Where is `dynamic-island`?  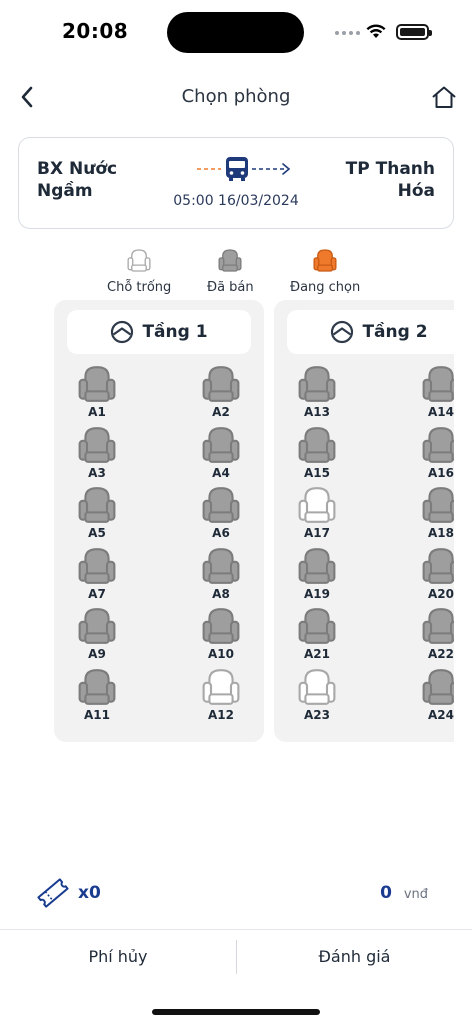 dynamic-island is located at coordinates (235, 32).